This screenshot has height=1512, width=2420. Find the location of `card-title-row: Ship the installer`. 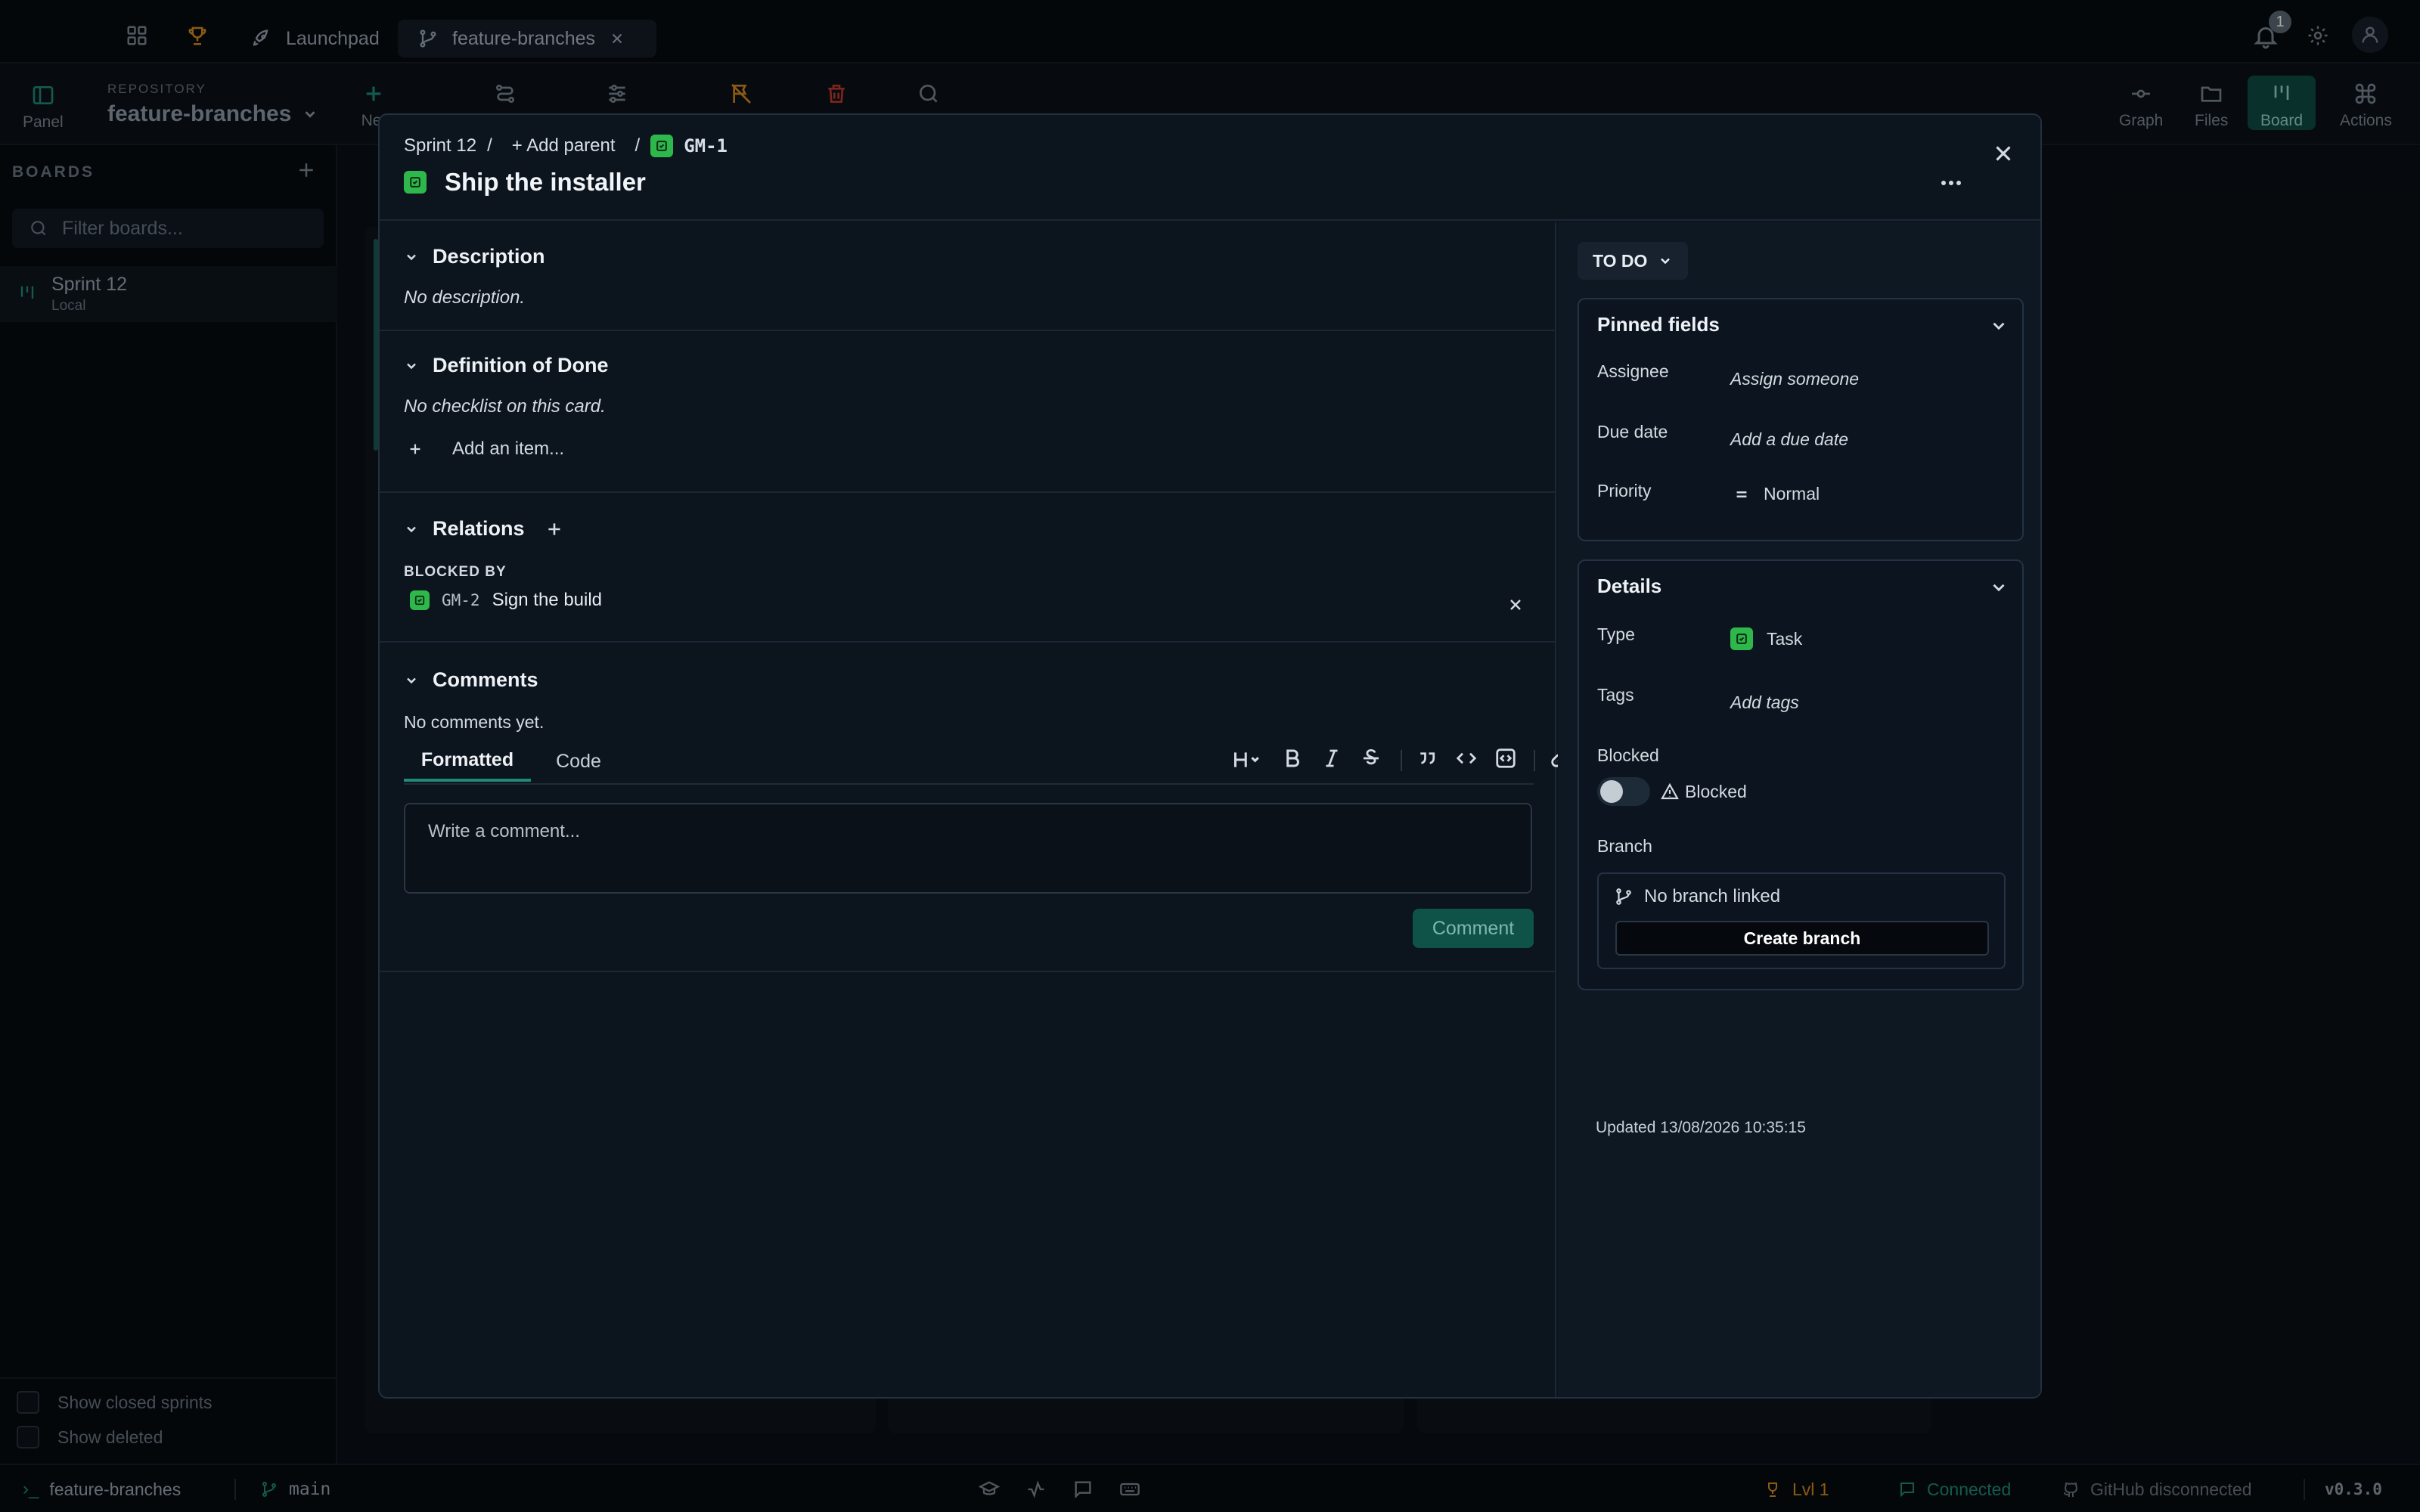

card-title-row: Ship the installer is located at coordinates (525, 182).